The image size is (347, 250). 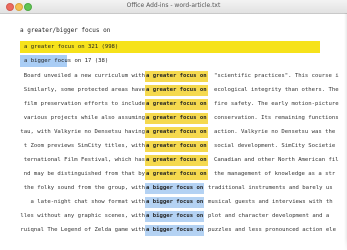 What do you see at coordinates (84, 76) in the screenshot?
I see `context-before: Board unveiled a new curriculum with` at bounding box center [84, 76].